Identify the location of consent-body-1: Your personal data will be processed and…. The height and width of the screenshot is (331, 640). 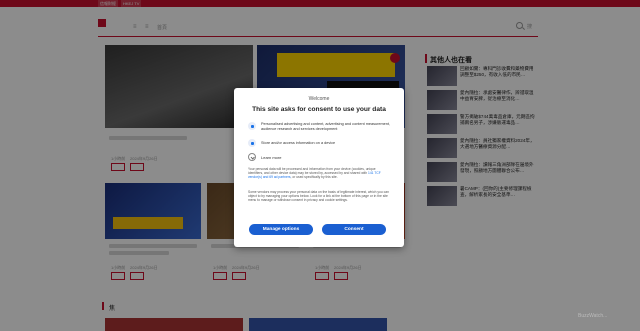
(319, 173).